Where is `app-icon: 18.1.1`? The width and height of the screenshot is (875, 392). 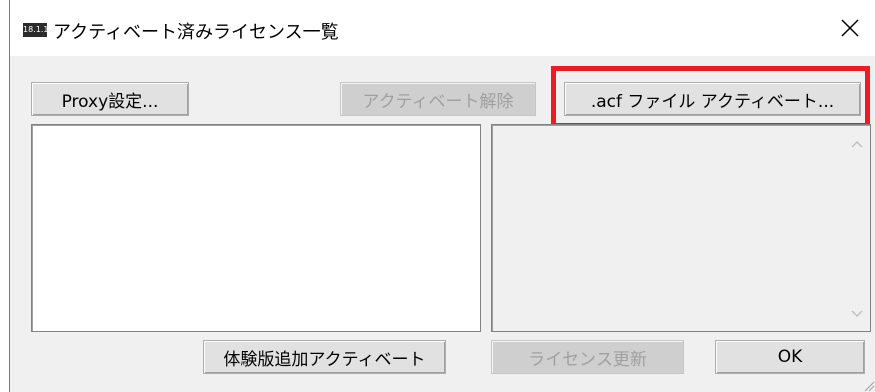 app-icon: 18.1.1 is located at coordinates (35, 30).